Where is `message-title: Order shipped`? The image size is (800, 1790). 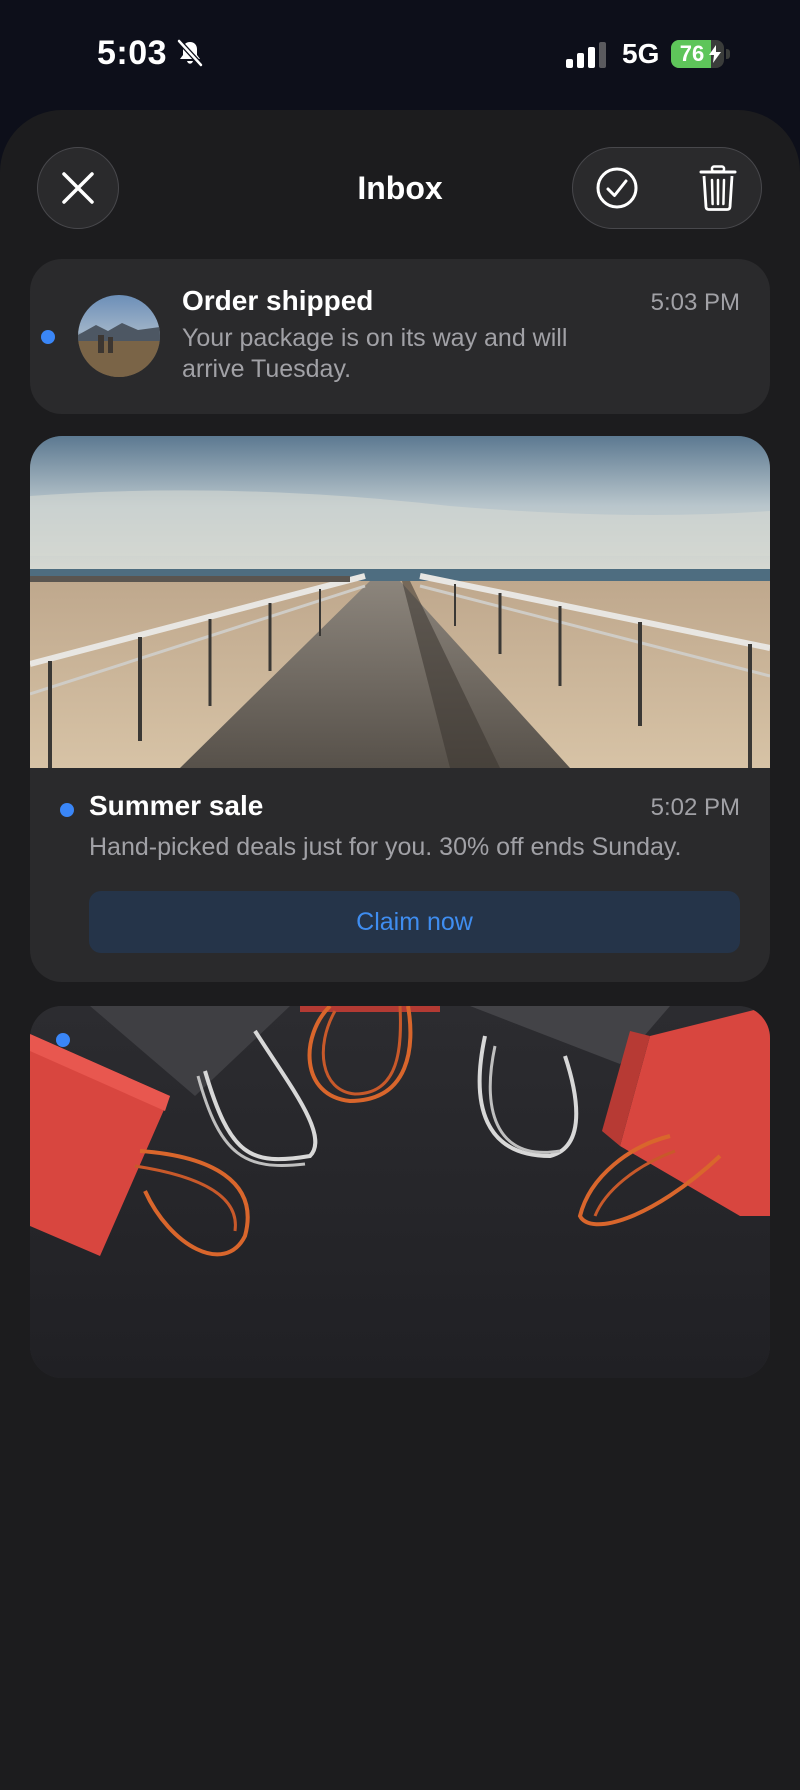 message-title: Order shipped is located at coordinates (278, 300).